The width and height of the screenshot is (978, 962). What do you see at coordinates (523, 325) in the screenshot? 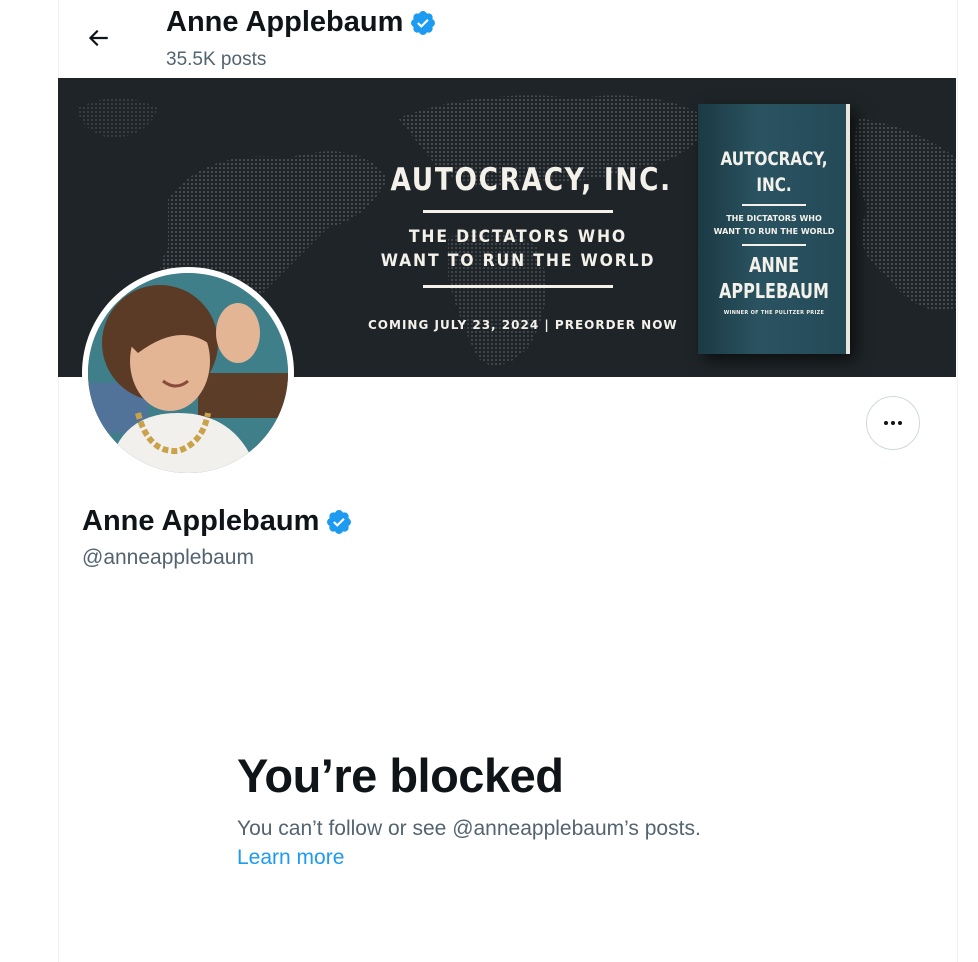
I see `banner-release-date: COMING JULY 23, 2024 | PREORDER NOW` at bounding box center [523, 325].